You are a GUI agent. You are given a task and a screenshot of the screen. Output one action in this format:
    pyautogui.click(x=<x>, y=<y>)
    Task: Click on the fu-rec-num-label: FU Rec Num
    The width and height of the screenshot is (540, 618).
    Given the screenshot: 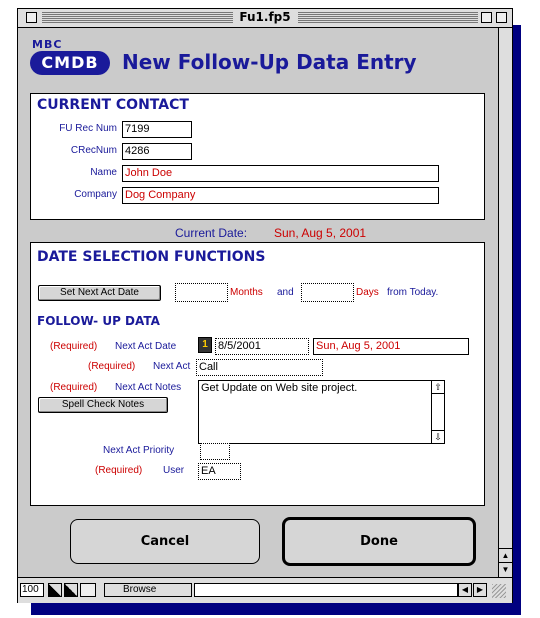 What is the action you would take?
    pyautogui.click(x=88, y=128)
    